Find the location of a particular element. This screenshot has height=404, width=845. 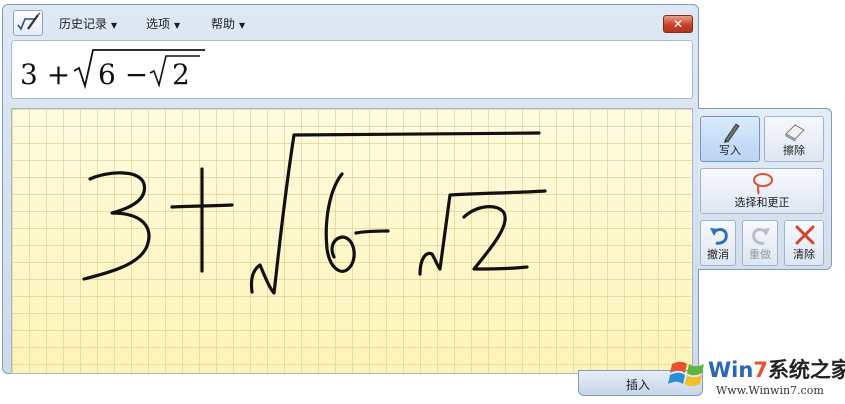

select-and-correct-label: 选择和更正 is located at coordinates (762, 202).